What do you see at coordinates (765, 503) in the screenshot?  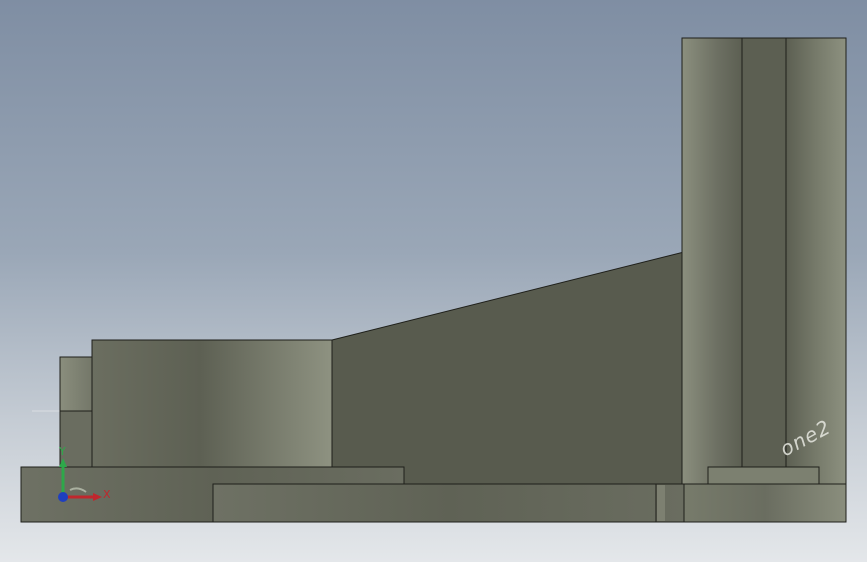 I see `tower-base` at bounding box center [765, 503].